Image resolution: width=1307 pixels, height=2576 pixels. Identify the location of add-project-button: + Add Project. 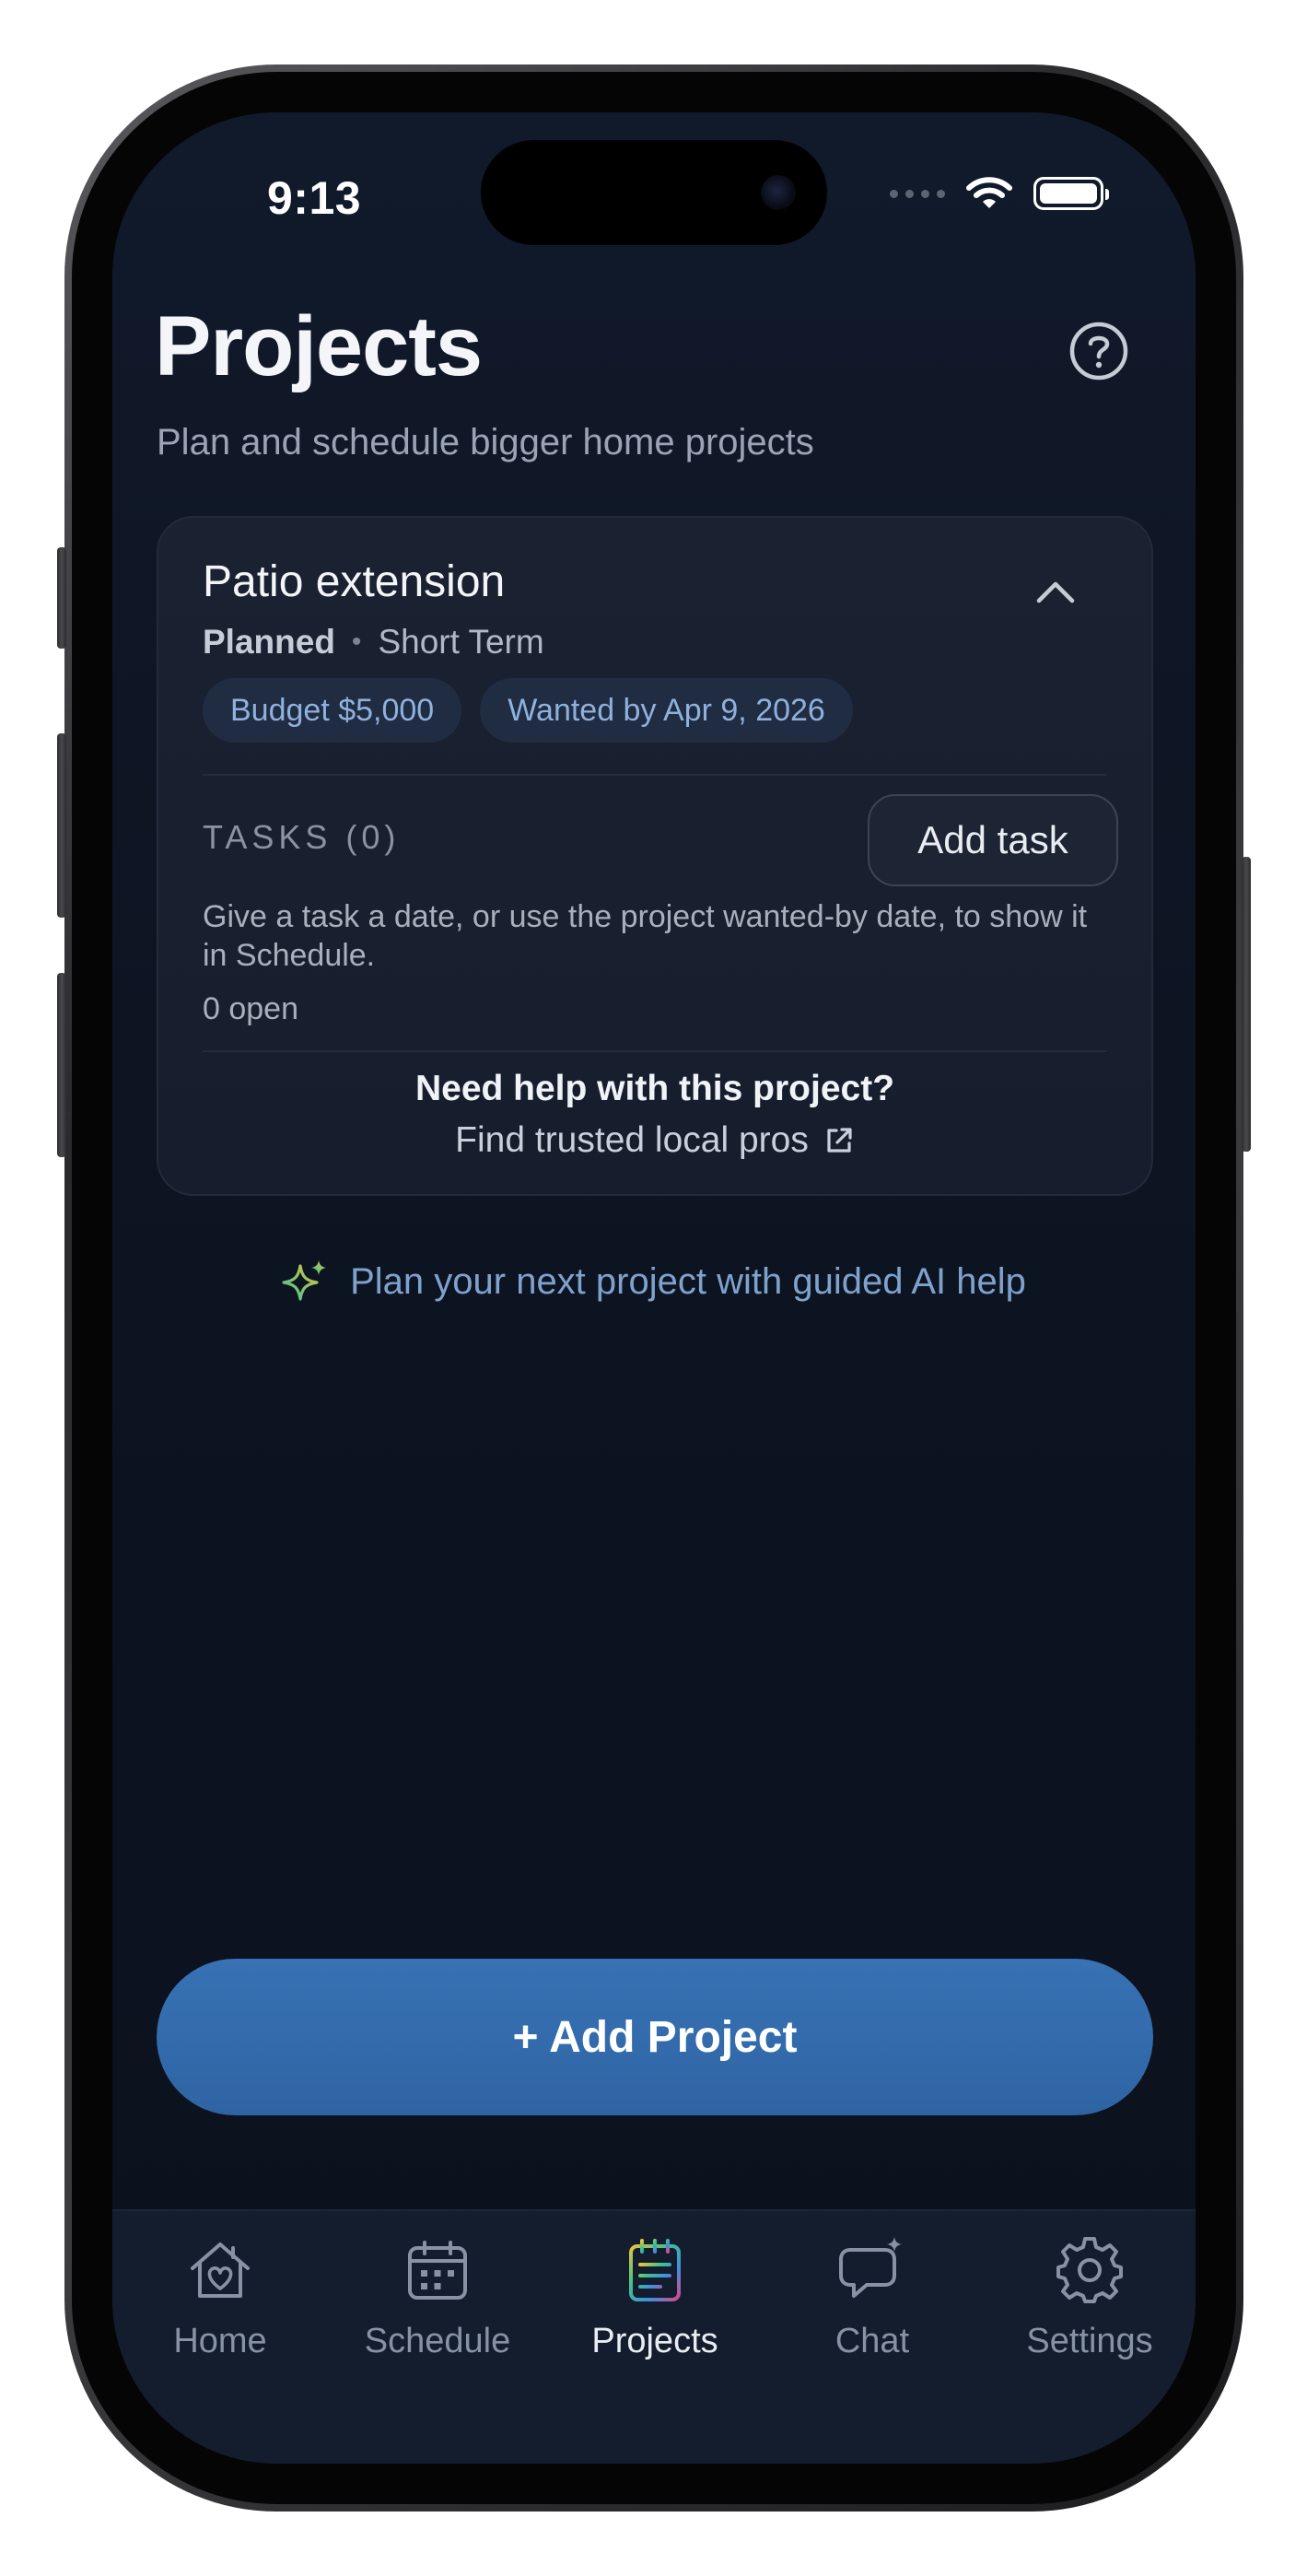
(655, 2037).